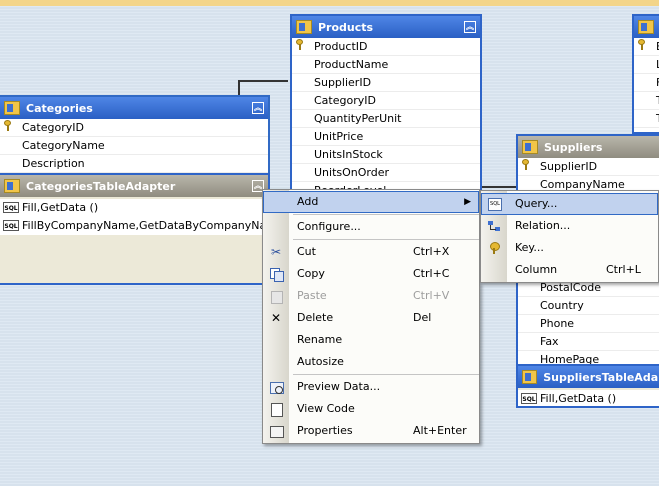 This screenshot has width=659, height=486. Describe the element at coordinates (371, 274) in the screenshot. I see `menu-item-copy: Copy Ctrl+C` at that location.